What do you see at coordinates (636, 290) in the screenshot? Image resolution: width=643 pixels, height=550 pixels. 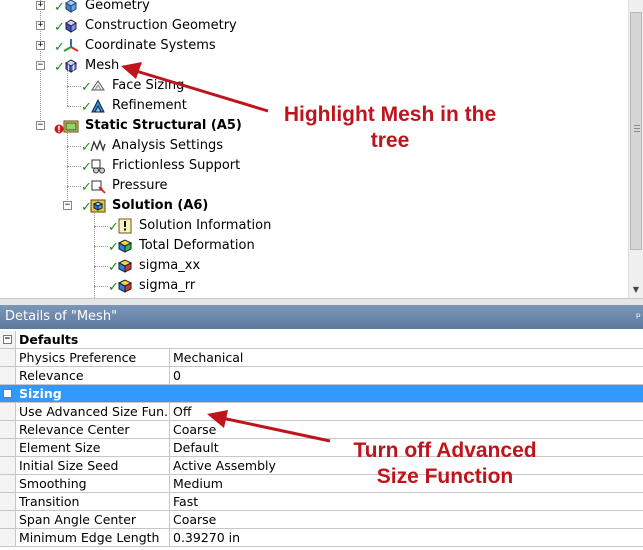 I see `scroll-down-arrow-icon: ▼` at bounding box center [636, 290].